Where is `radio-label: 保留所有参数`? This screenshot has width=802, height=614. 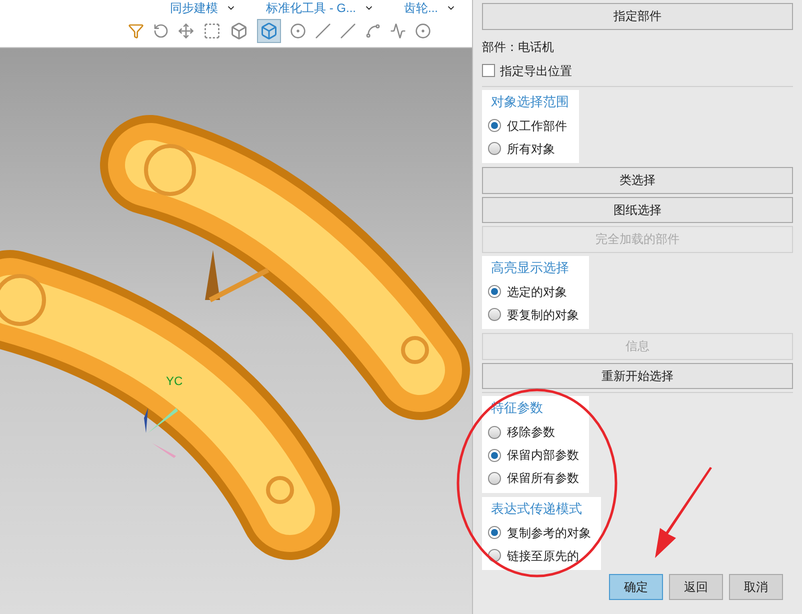 radio-label: 保留所有参数 is located at coordinates (543, 478).